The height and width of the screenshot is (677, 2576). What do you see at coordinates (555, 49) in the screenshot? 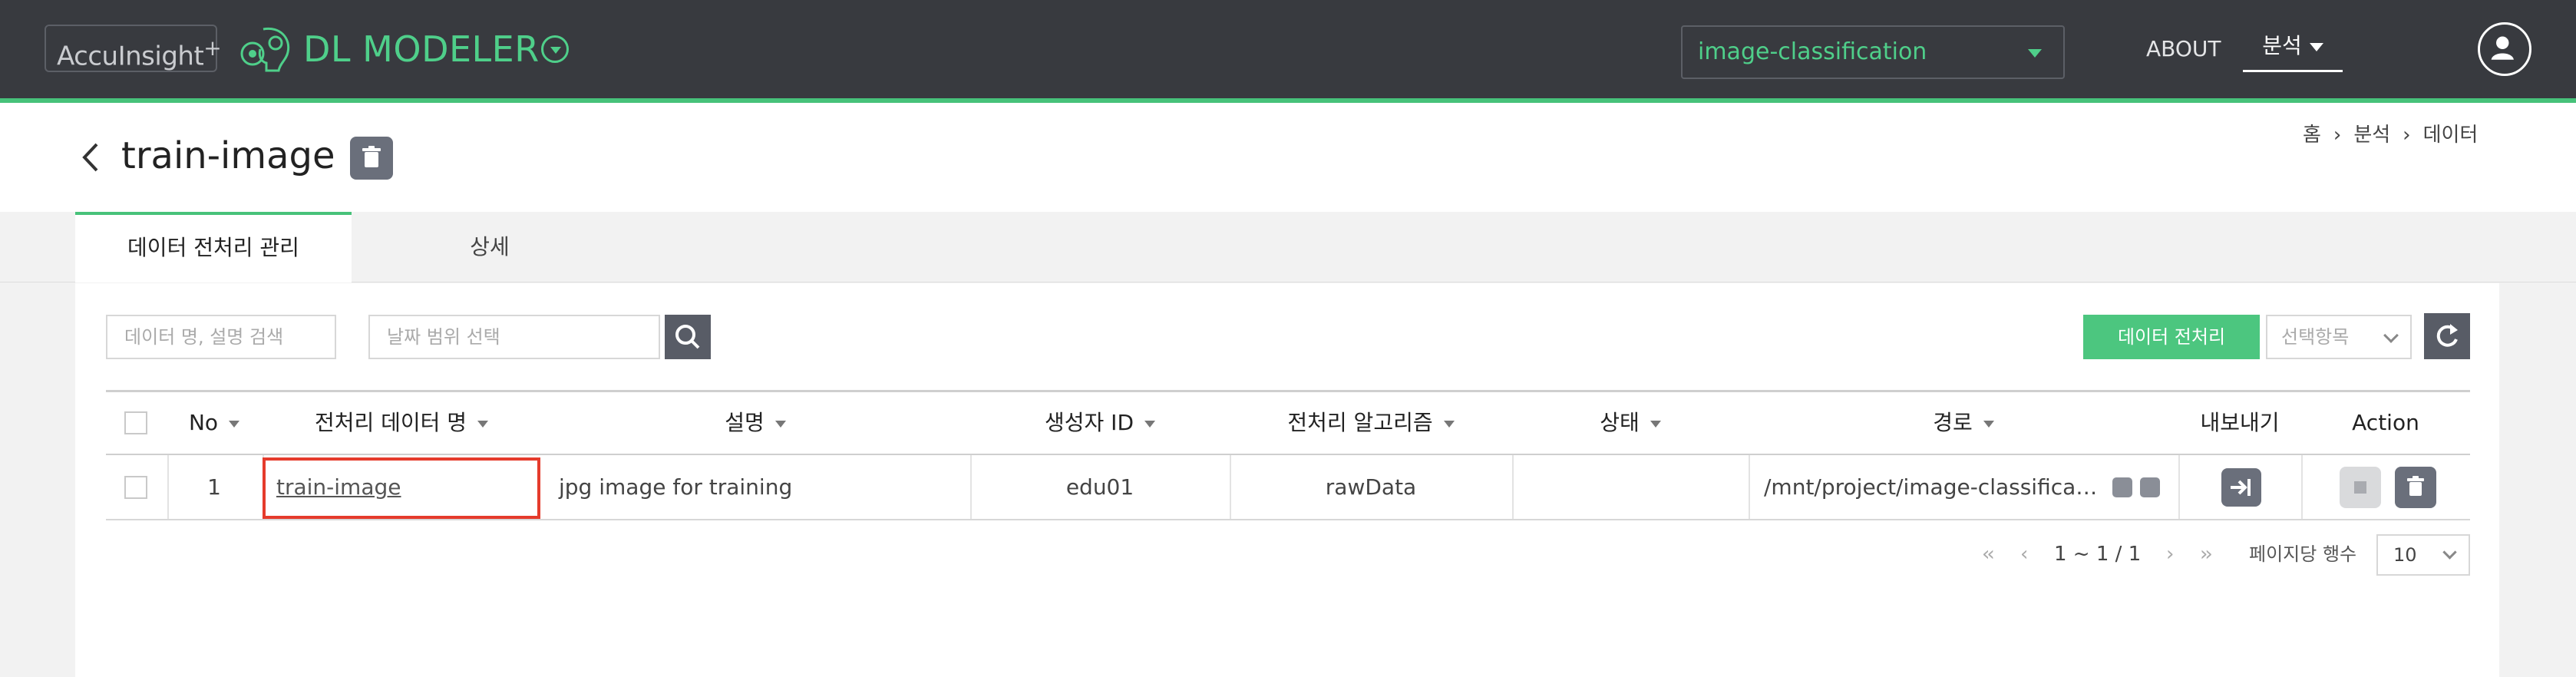
I see `product-menu-chevron-icon` at bounding box center [555, 49].